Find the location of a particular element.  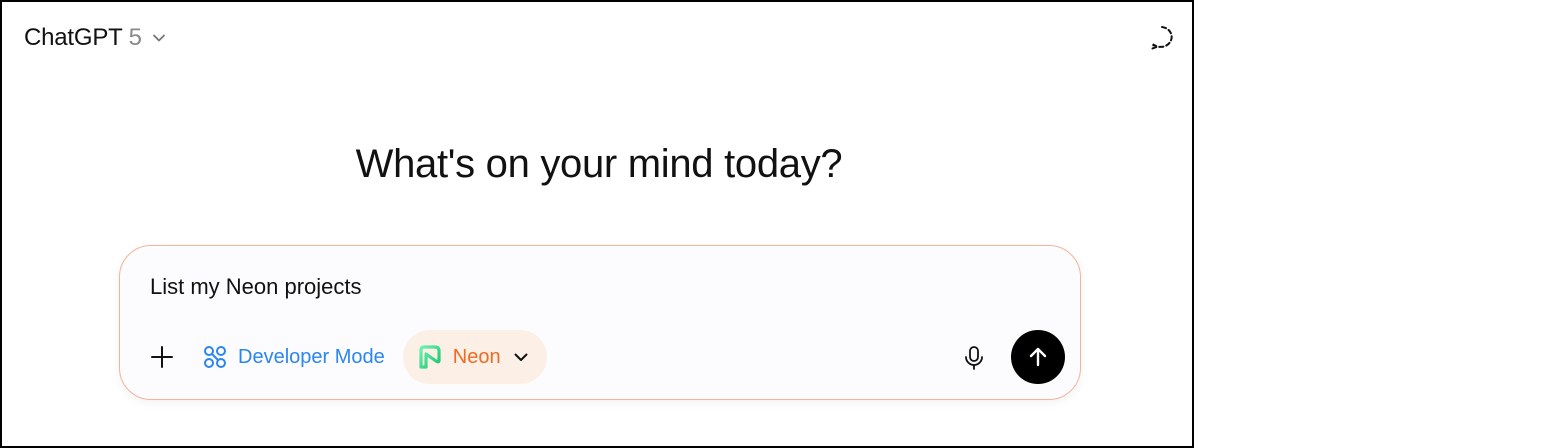

dictate-button is located at coordinates (974, 358).